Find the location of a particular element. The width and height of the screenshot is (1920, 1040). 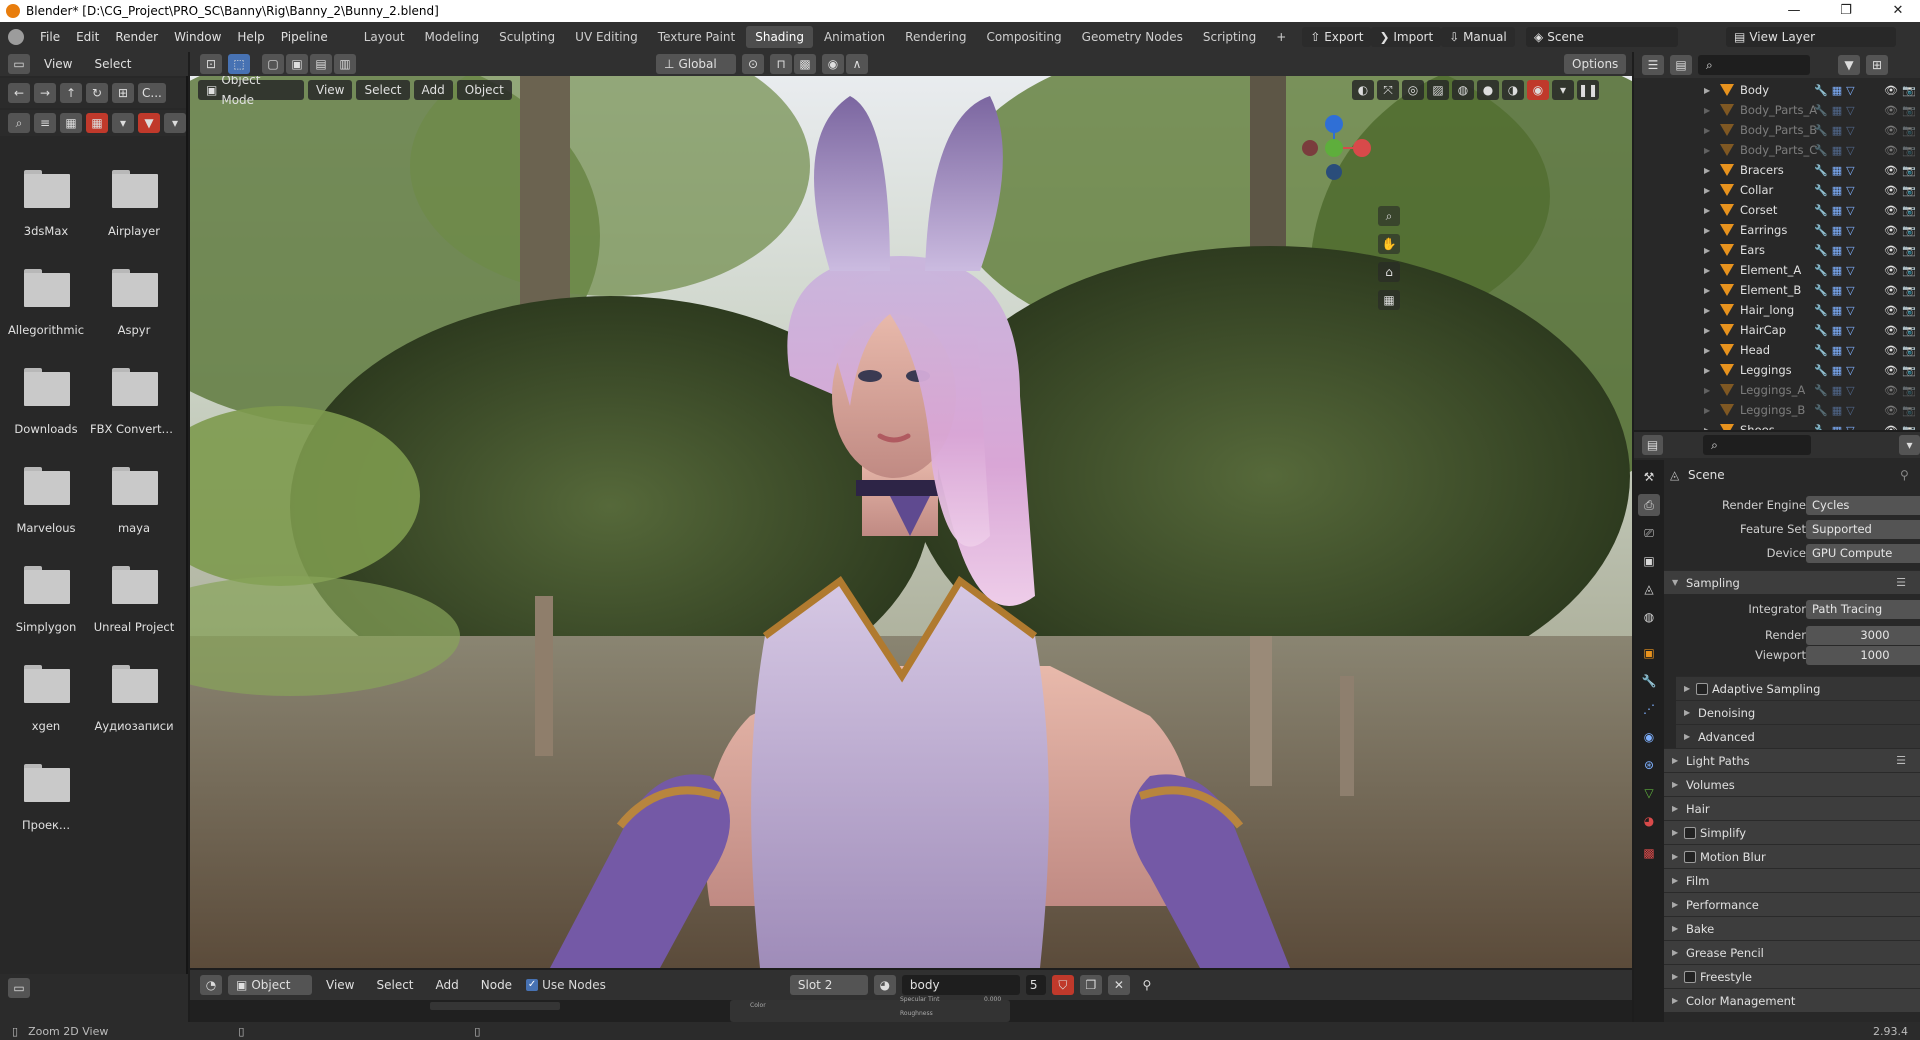

shader-node-canvas: Color Specular Tint 0.000 Roughness is located at coordinates (911, 1009).